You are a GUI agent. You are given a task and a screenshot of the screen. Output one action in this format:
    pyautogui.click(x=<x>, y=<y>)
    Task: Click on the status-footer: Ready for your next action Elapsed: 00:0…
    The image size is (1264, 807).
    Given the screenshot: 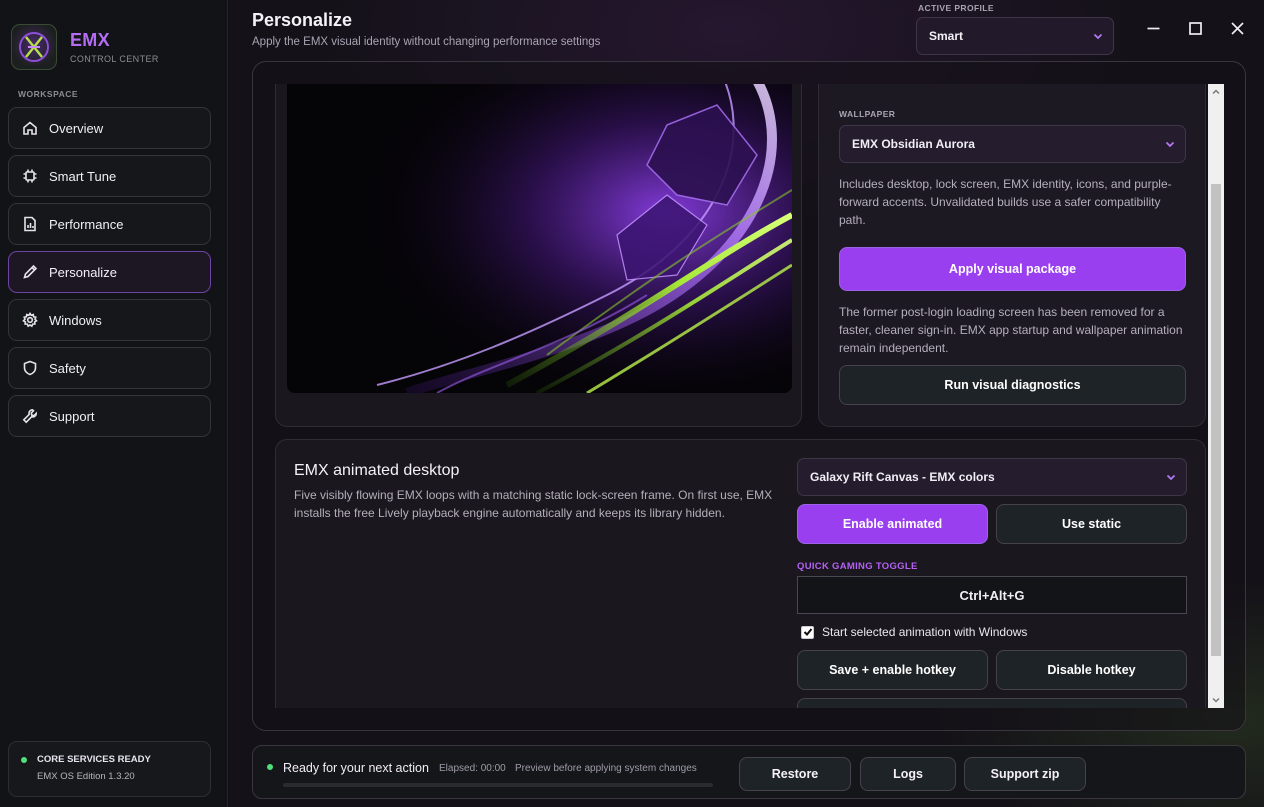 What is the action you would take?
    pyautogui.click(x=749, y=772)
    